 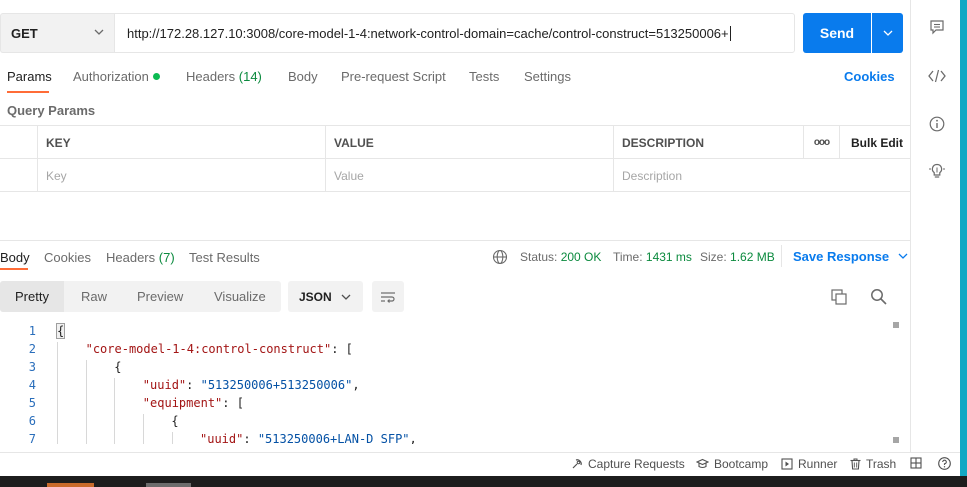 I want to click on bootcamp-icon, so click(x=702, y=463).